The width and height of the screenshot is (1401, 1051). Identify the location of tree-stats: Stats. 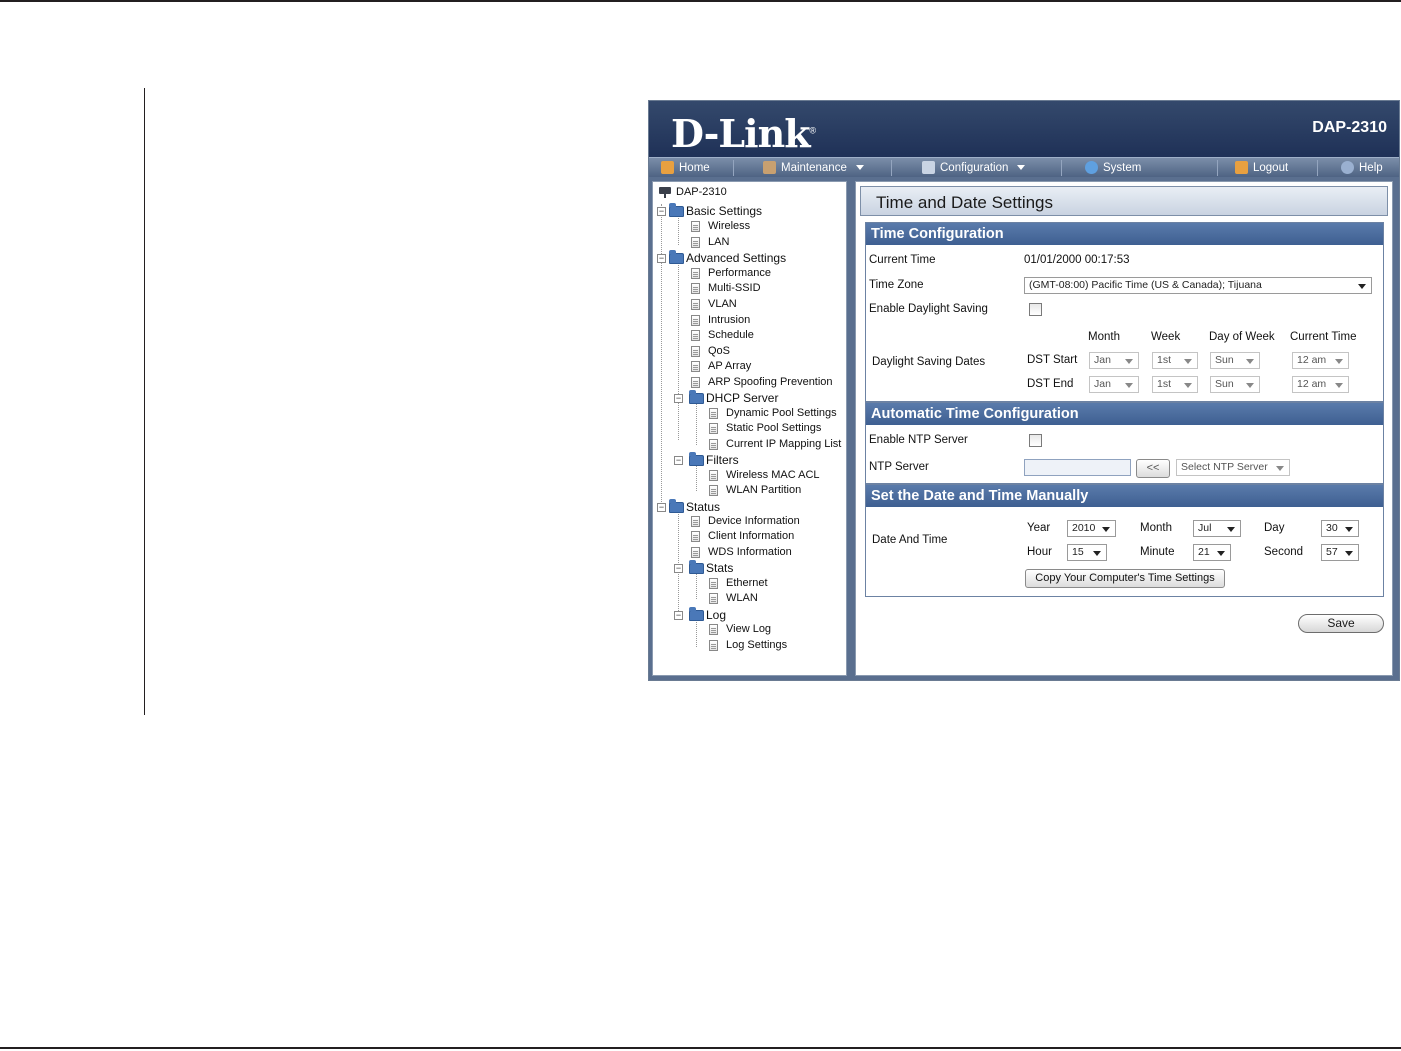
(711, 567).